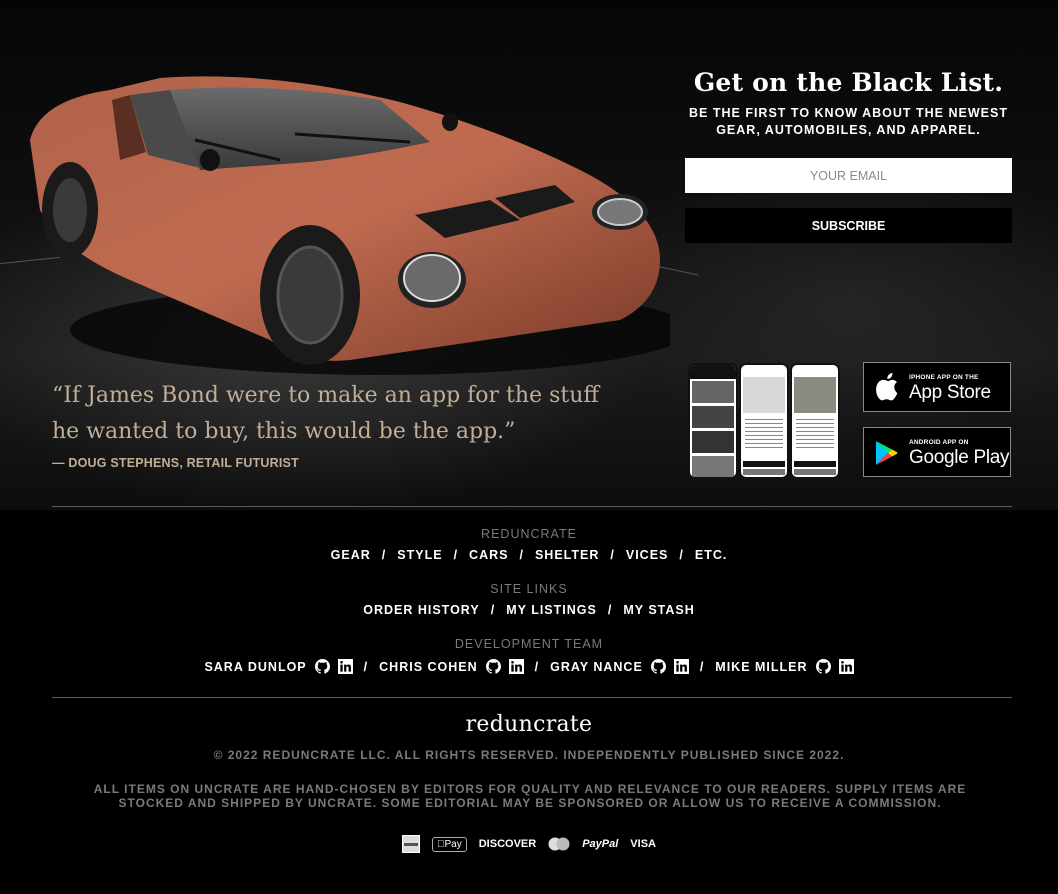 Image resolution: width=1058 pixels, height=894 pixels. I want to click on team-member: GRAY NANCE, so click(619, 666).